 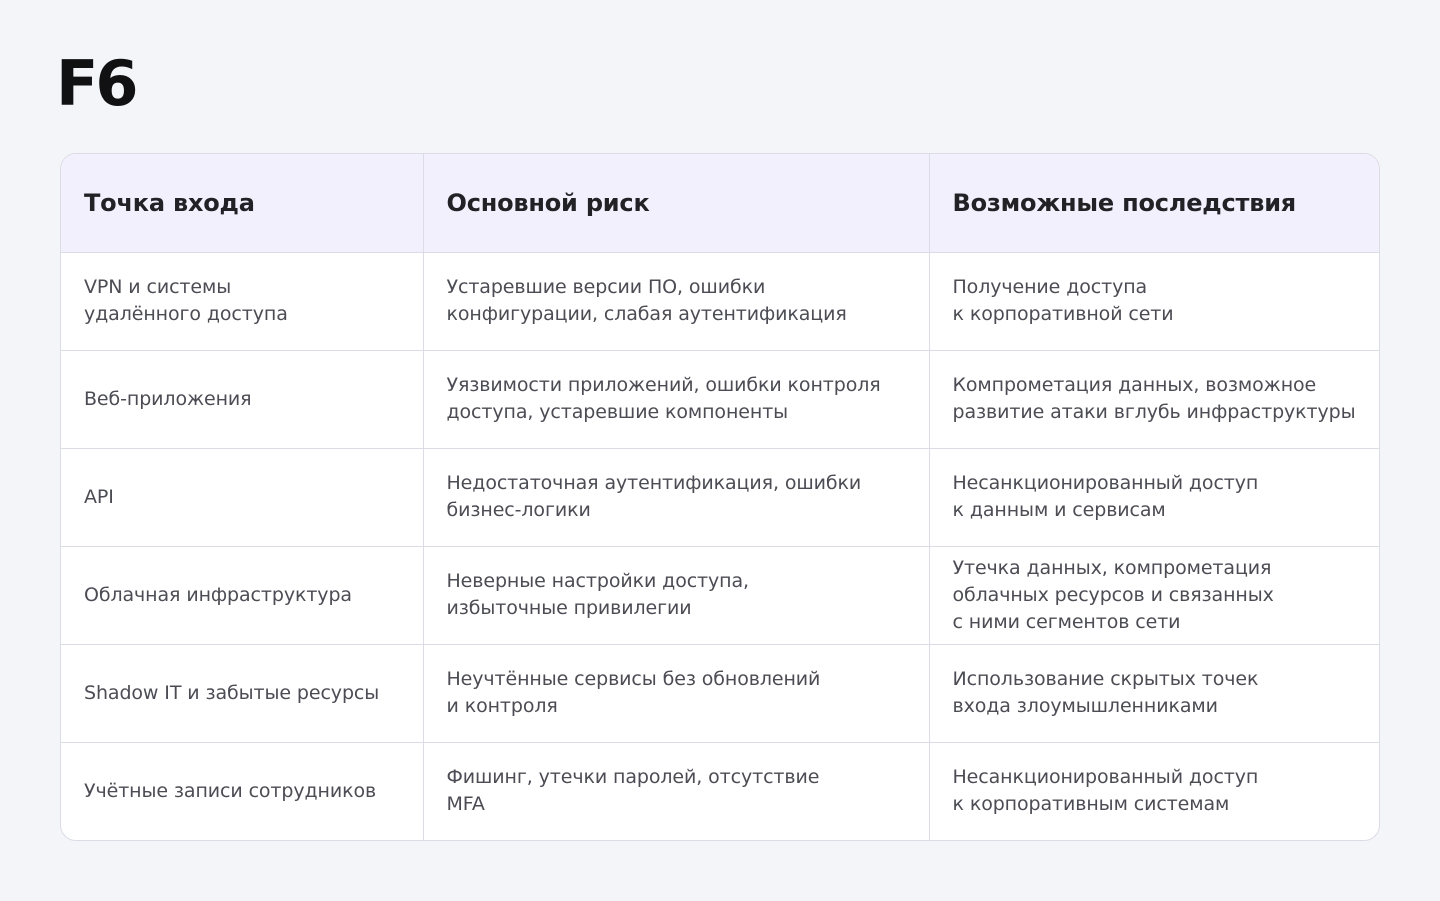 I want to click on table-cell: API, so click(x=242, y=497).